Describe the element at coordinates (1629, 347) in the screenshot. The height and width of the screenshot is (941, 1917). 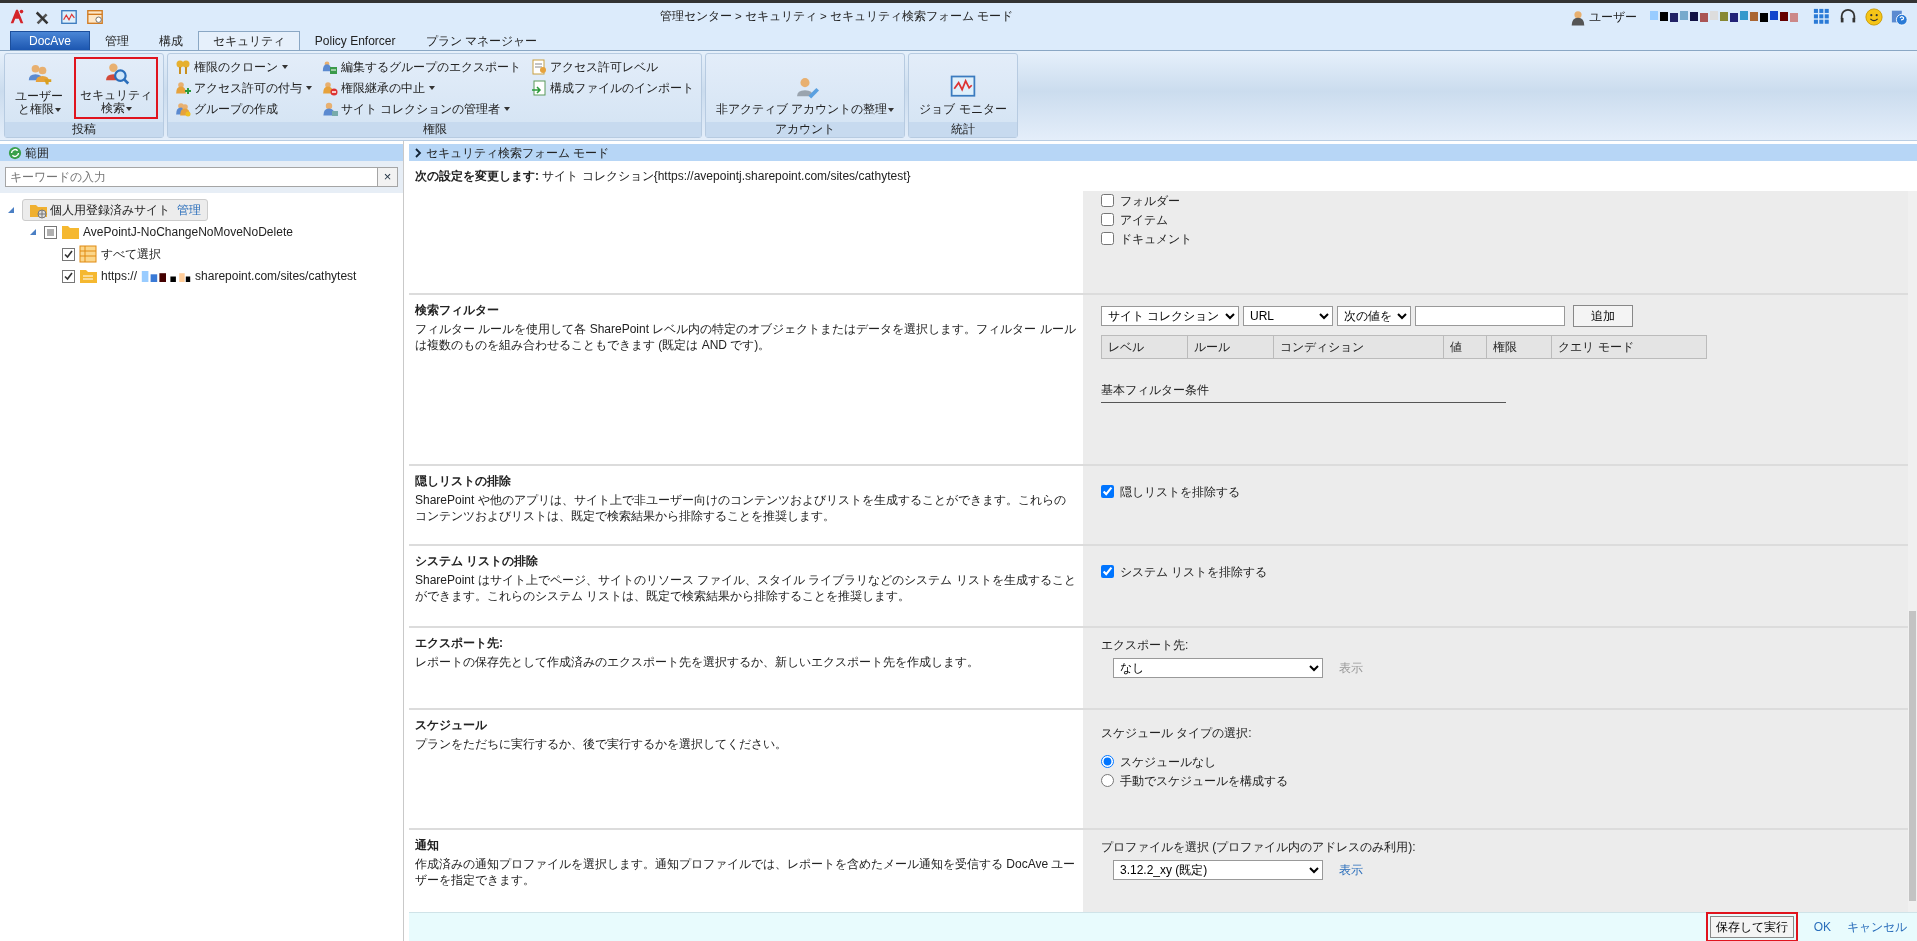
I see `column-header: クエリ モード` at that location.